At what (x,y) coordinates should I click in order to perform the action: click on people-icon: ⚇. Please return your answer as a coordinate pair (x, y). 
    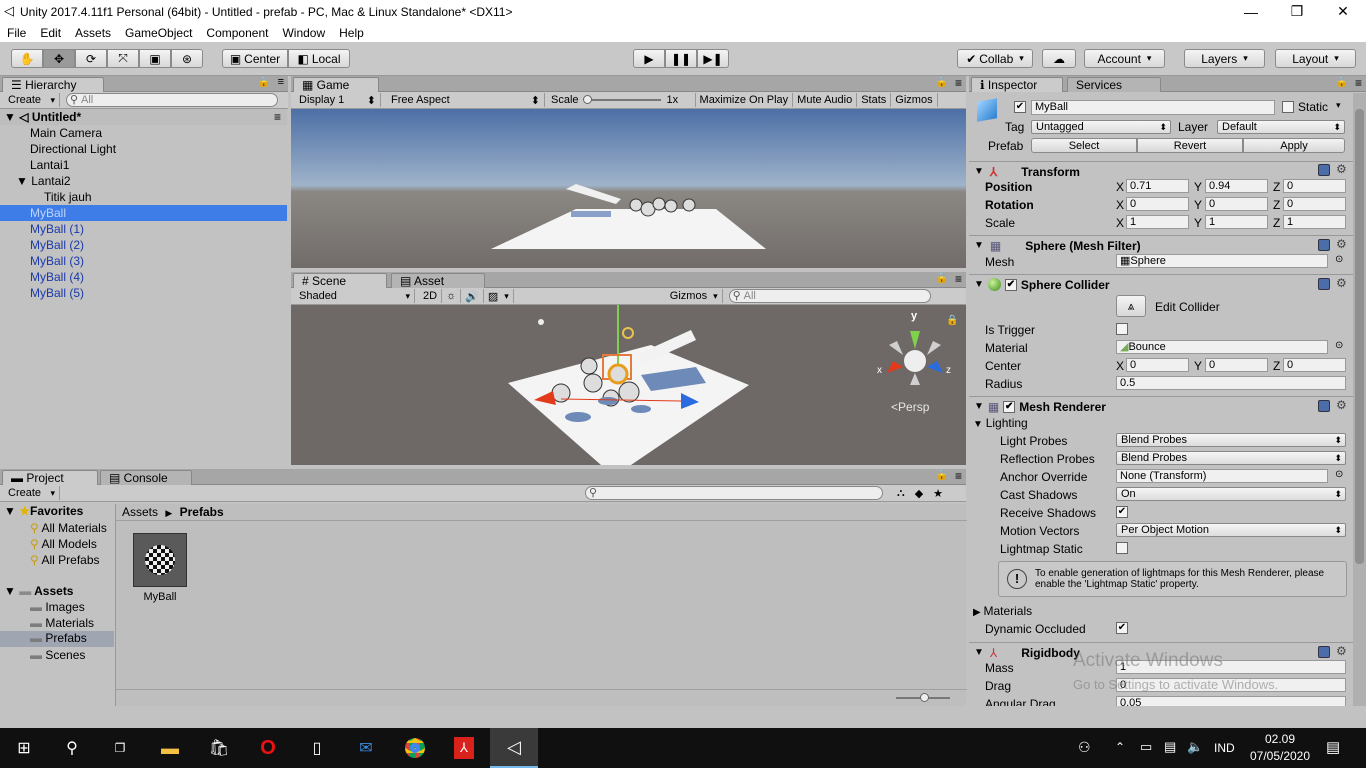
    Looking at the image, I should click on (1084, 747).